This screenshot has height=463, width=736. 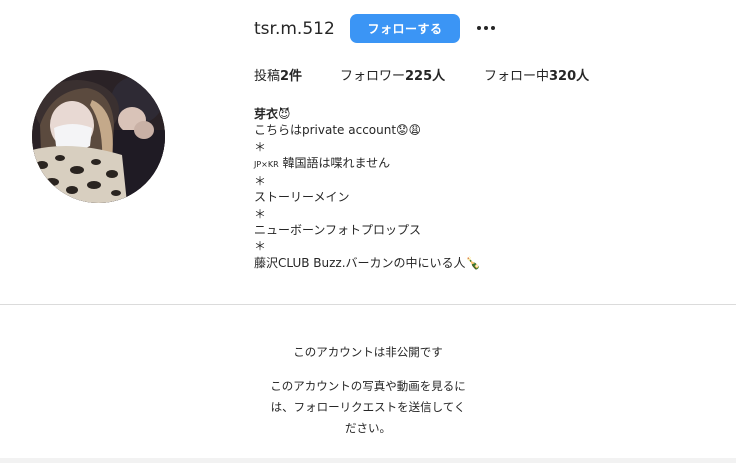 I want to click on bio-line: ニューボーンフォトプロップス, so click(x=338, y=230).